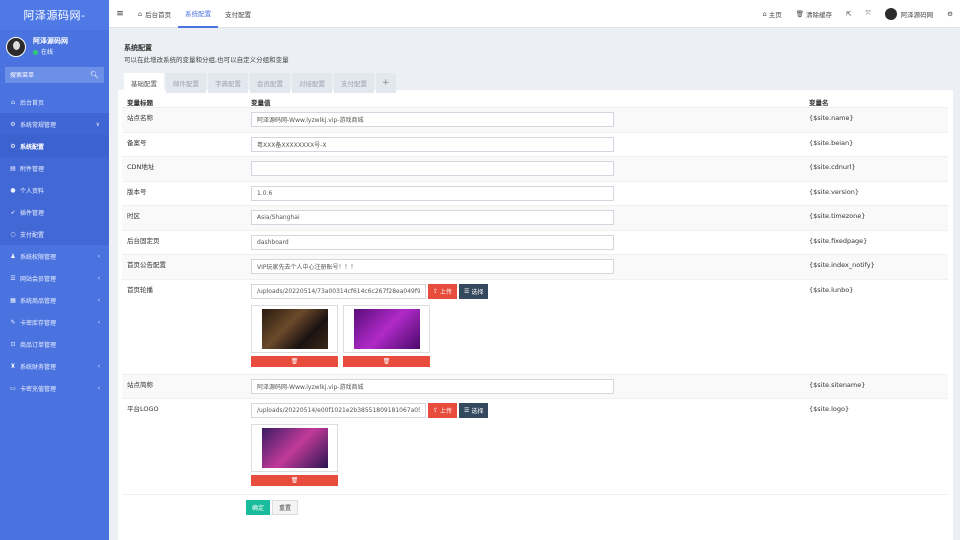 Image resolution: width=960 pixels, height=540 pixels. I want to click on finance-icon: ♜, so click(13, 366).